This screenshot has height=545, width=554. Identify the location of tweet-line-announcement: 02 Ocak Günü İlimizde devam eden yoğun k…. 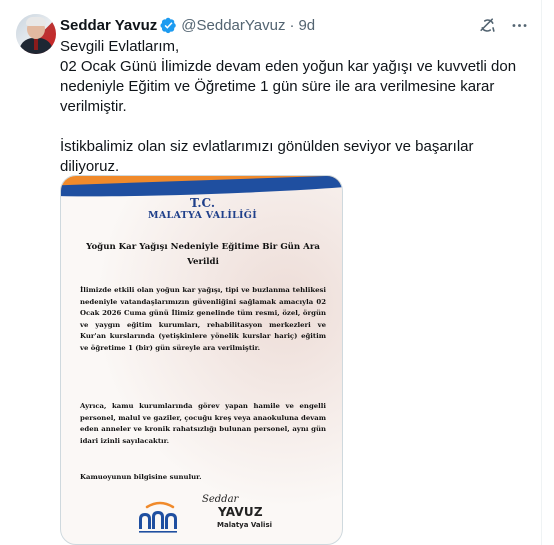
(288, 86).